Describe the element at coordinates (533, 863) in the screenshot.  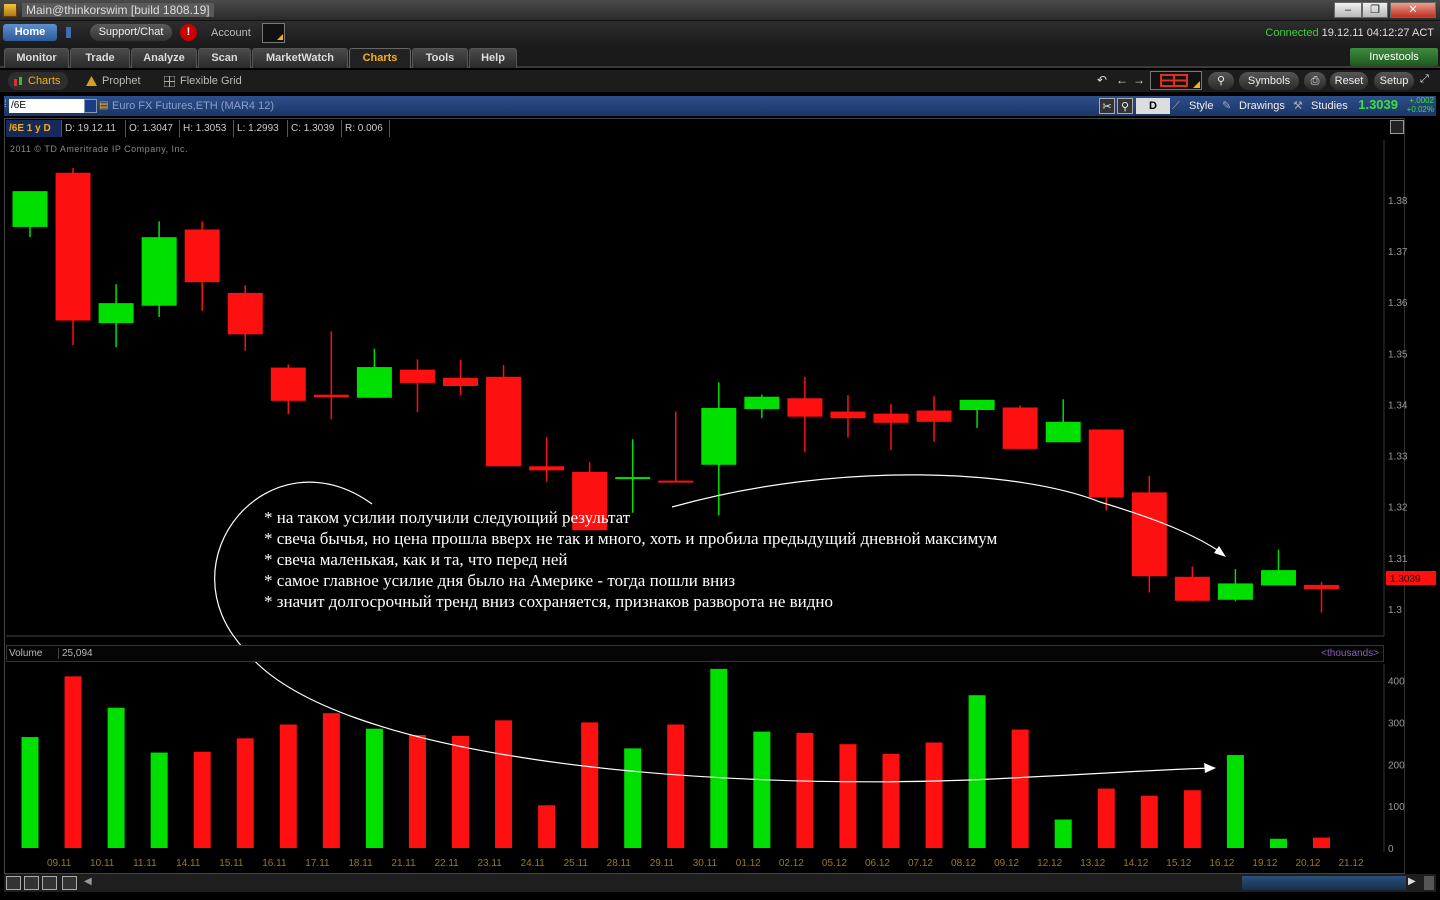
I see `date-label: 24.11` at that location.